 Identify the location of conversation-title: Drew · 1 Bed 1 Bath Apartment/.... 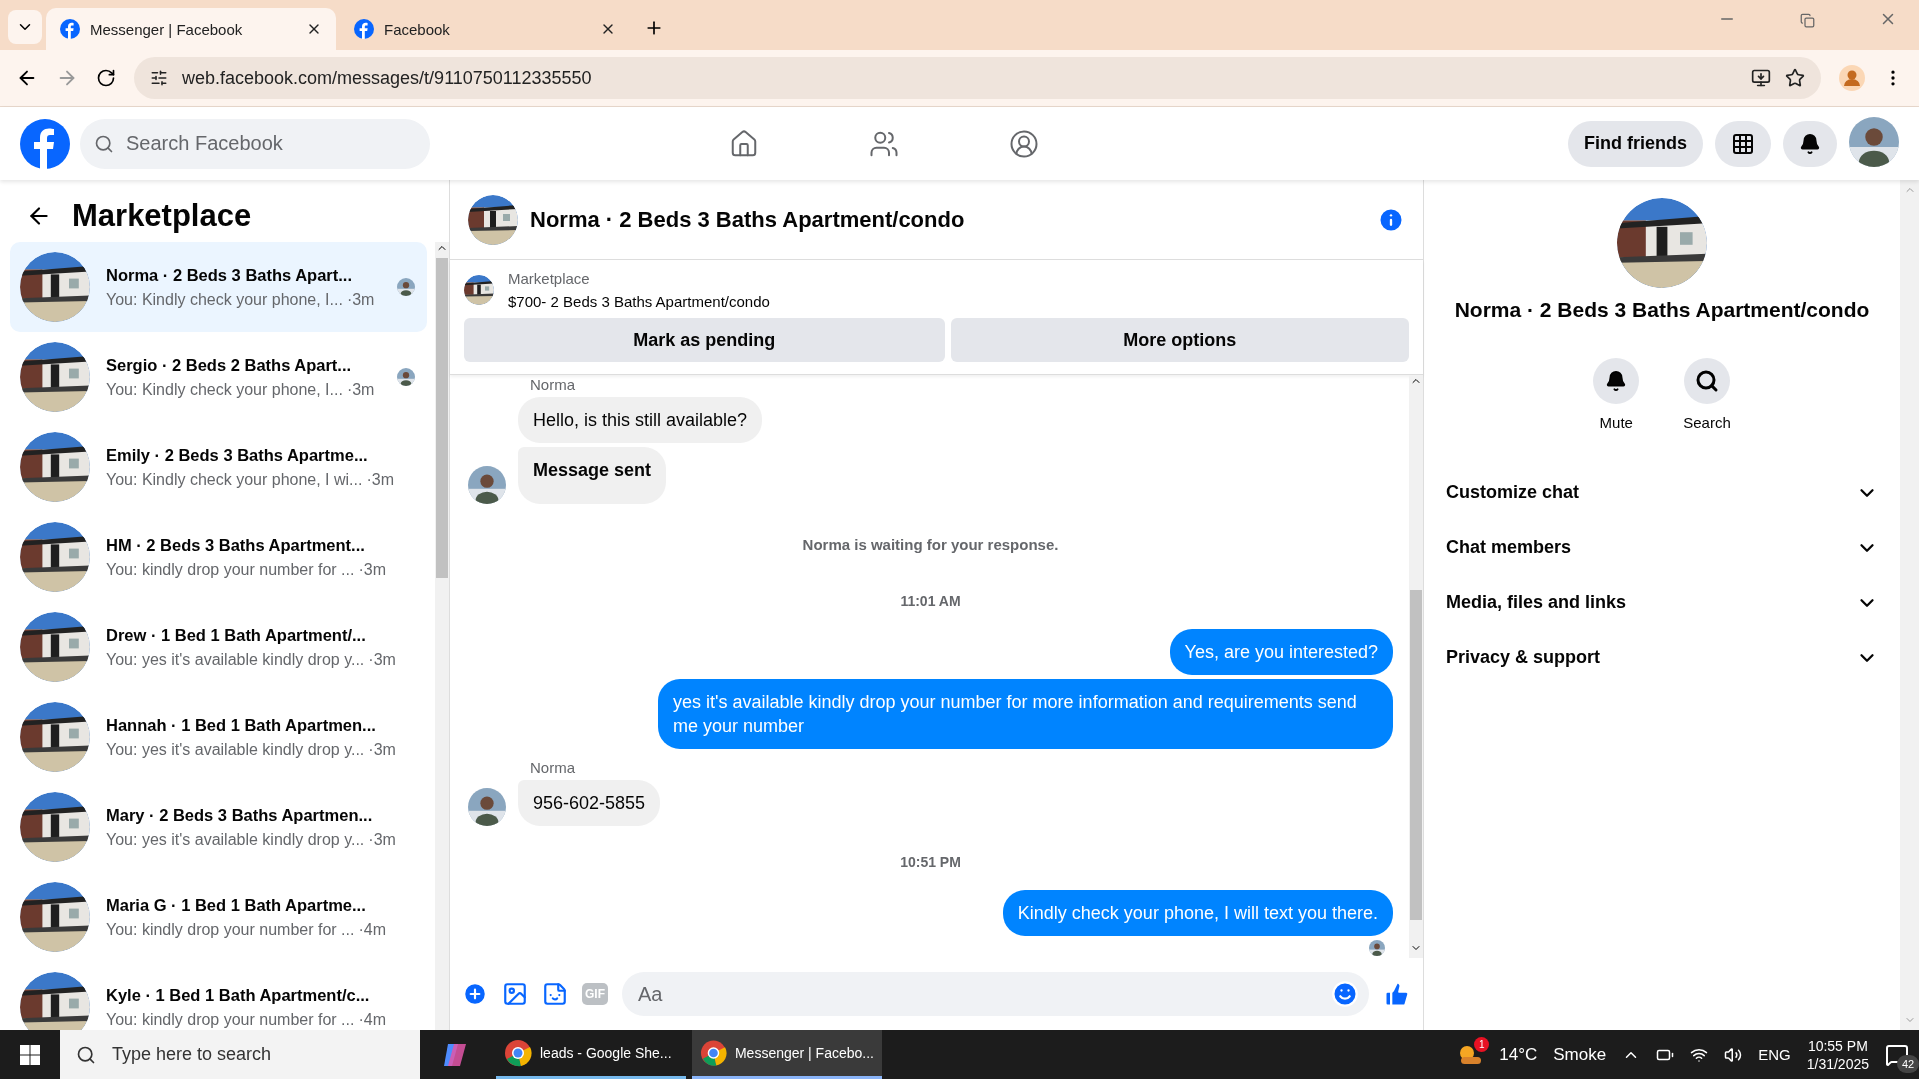
(236, 635).